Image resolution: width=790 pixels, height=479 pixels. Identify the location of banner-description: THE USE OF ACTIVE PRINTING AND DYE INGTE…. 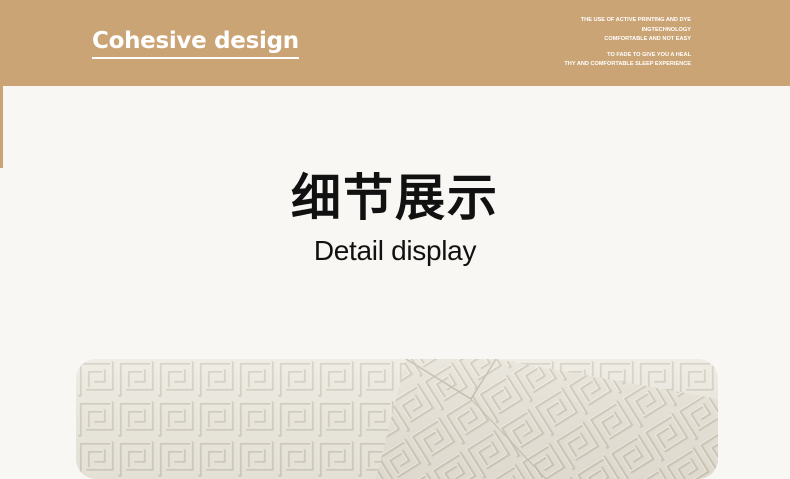
(591, 43).